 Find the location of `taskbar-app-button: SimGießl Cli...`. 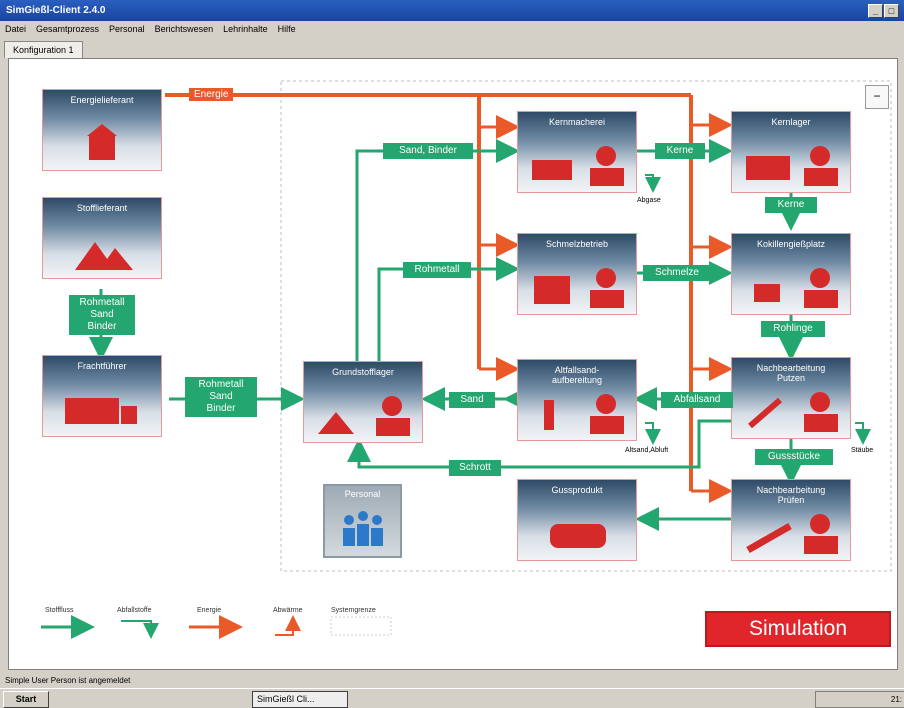

taskbar-app-button: SimGießl Cli... is located at coordinates (300, 699).